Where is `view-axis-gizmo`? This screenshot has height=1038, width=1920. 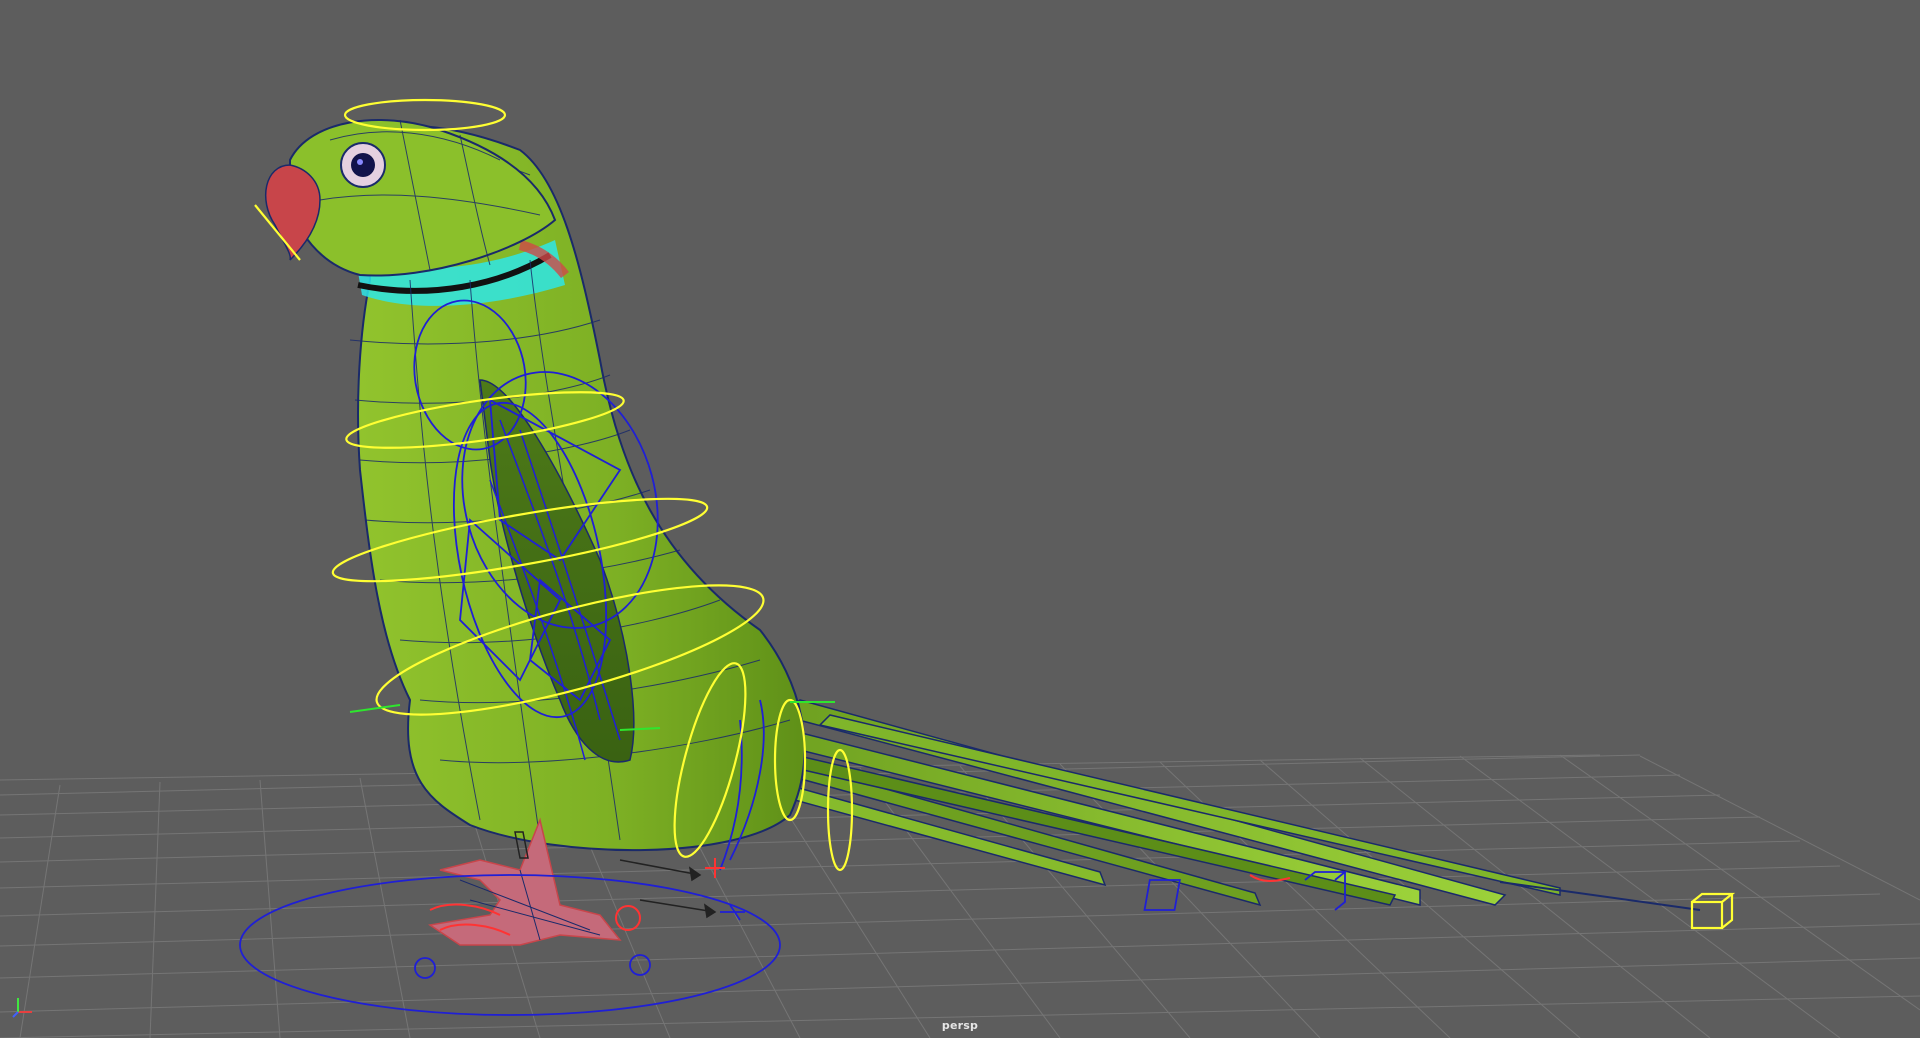
view-axis-gizmo is located at coordinates (25, 1005).